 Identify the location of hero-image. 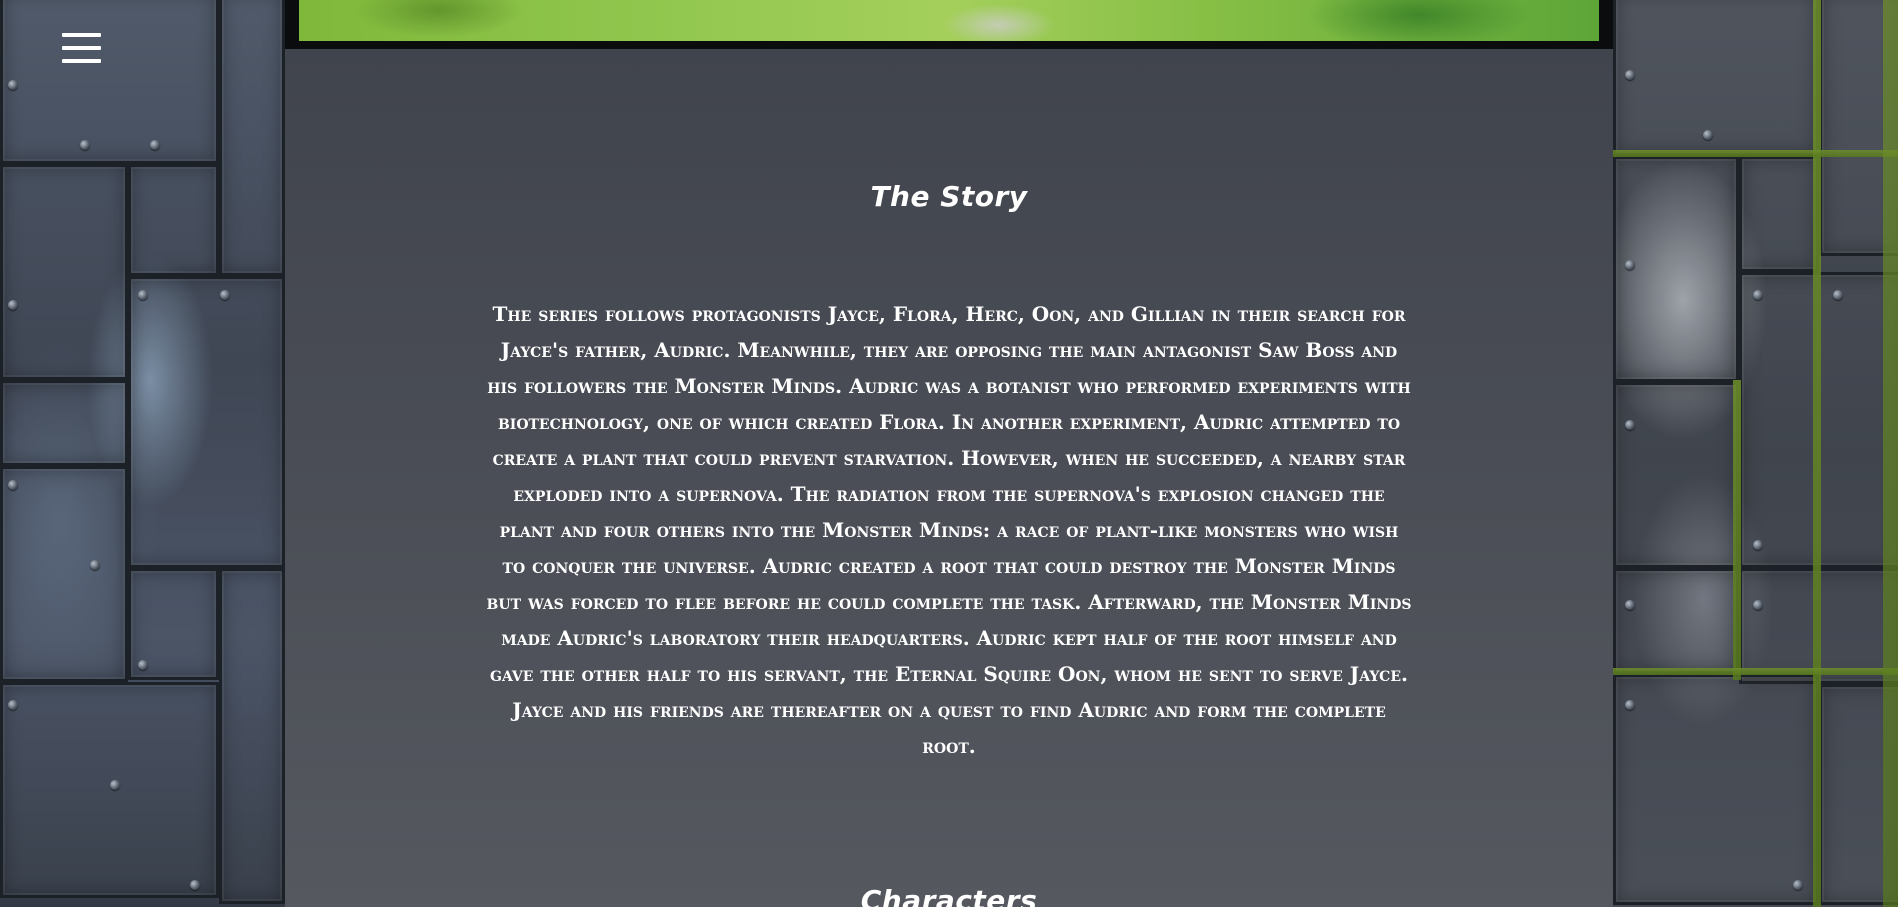
(949, 20).